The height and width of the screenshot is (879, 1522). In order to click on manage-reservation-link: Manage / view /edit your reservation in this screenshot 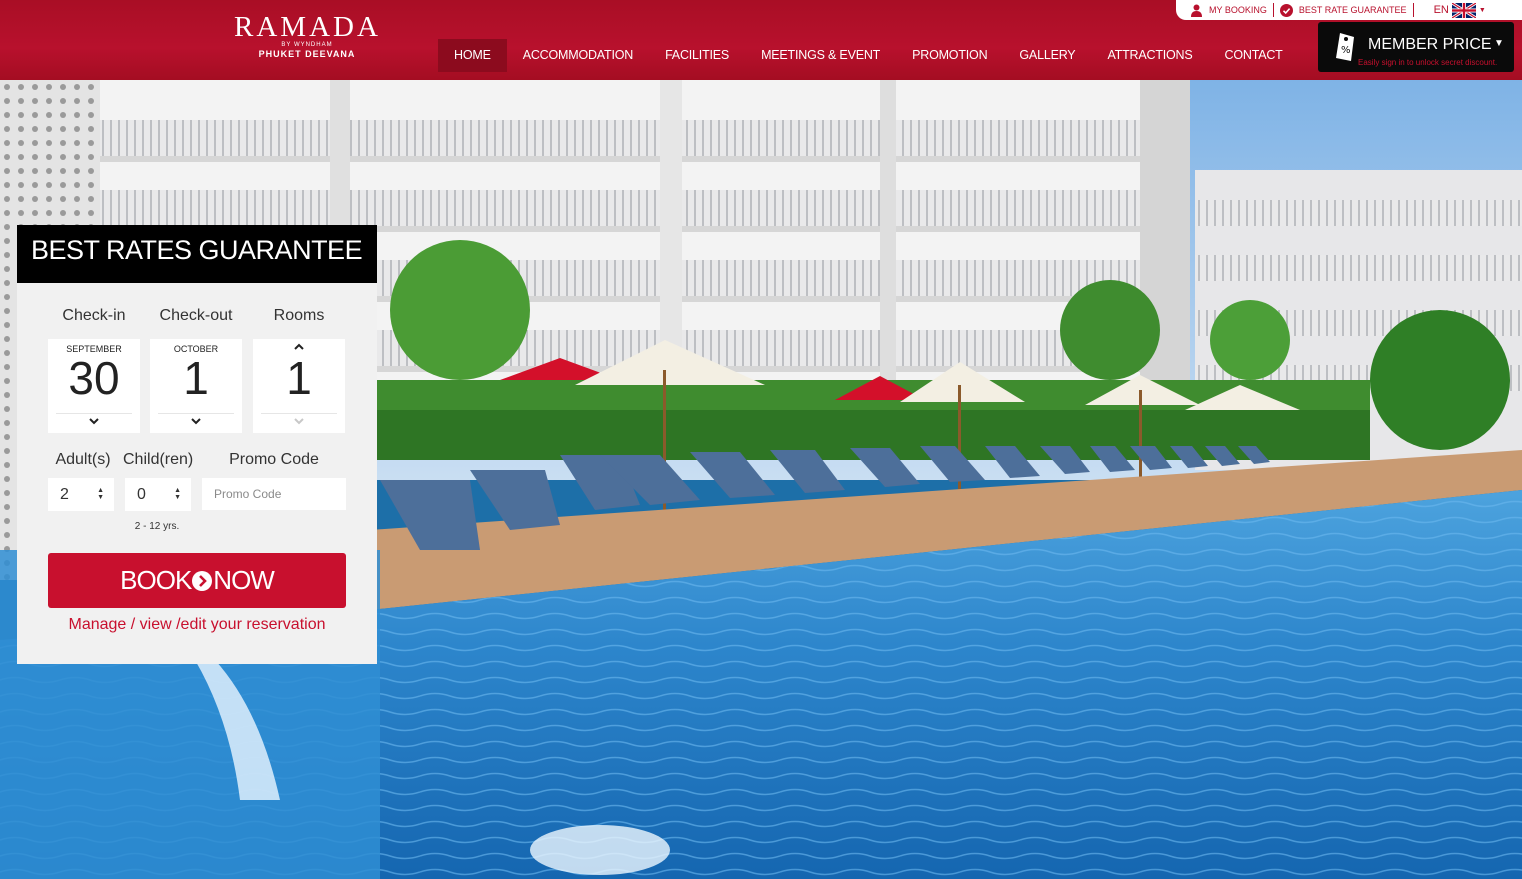, I will do `click(197, 625)`.